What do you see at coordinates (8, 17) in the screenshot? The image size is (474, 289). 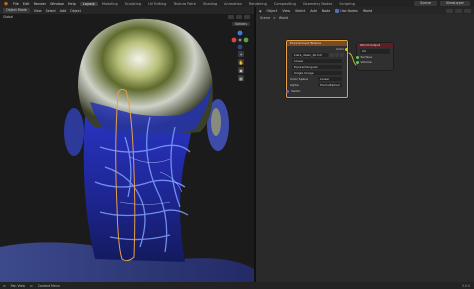 I see `transform-orientation: Global` at bounding box center [8, 17].